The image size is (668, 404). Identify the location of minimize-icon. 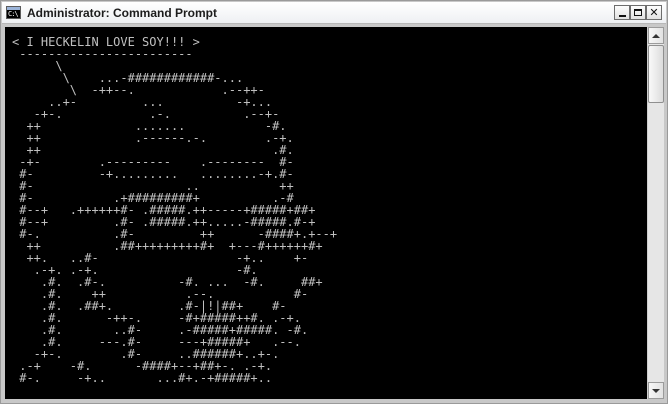
(622, 15).